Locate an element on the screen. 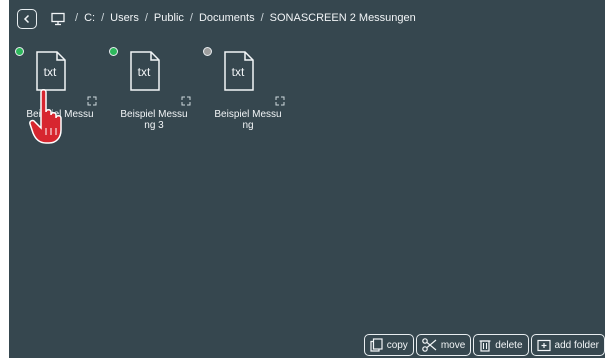  breadcrumb-public: Public is located at coordinates (169, 18).